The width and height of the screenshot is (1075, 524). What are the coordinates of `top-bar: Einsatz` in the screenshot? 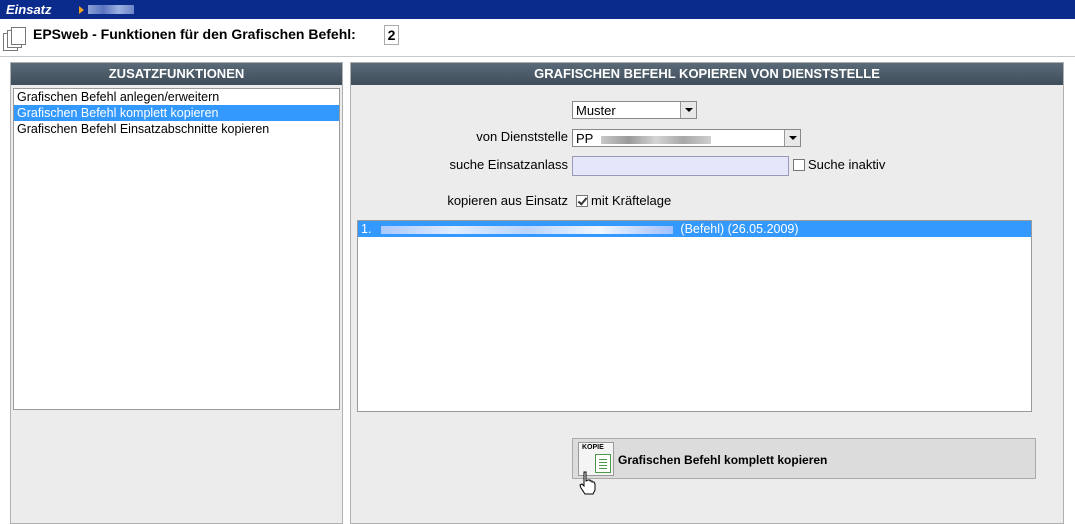 It's located at (537, 9).